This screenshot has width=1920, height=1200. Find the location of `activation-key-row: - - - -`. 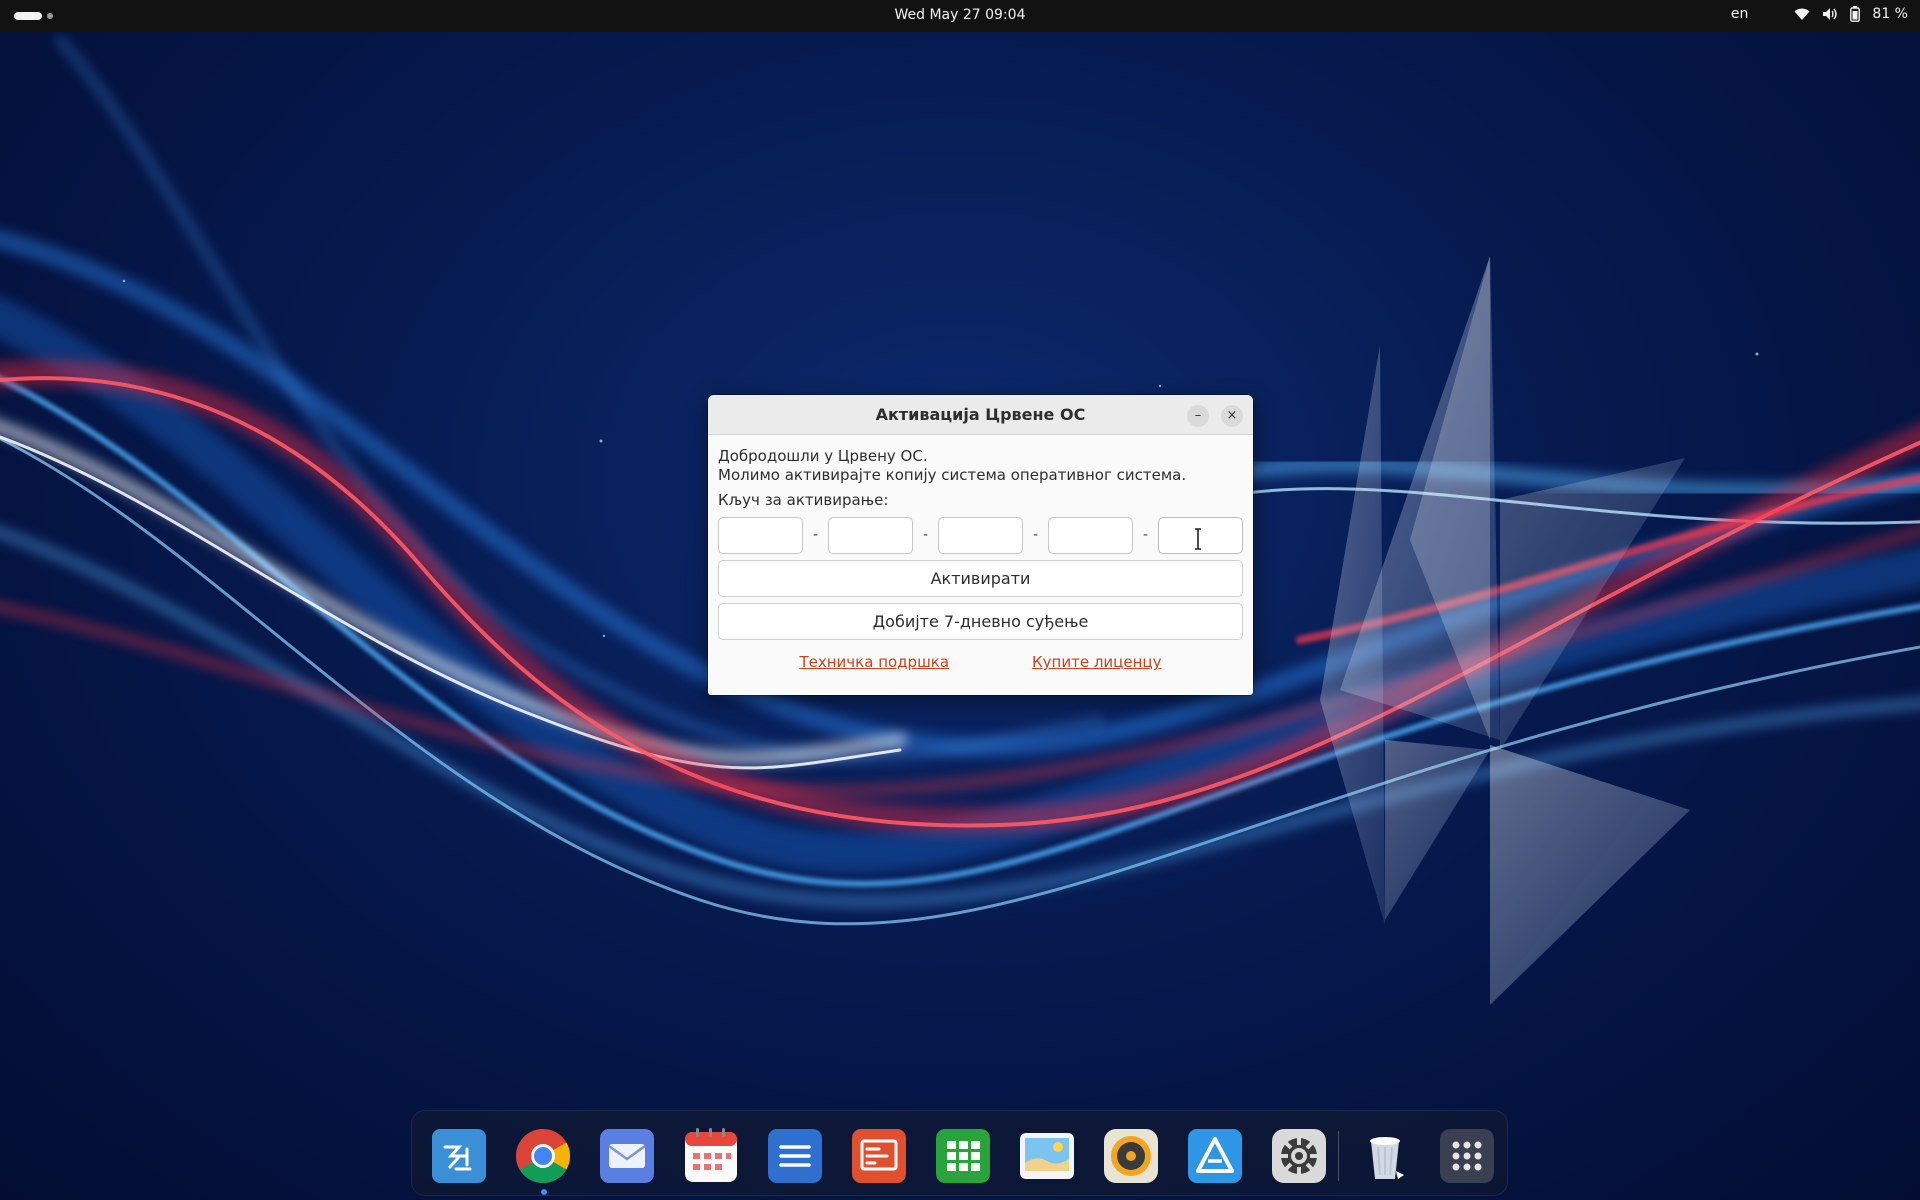

activation-key-row: - - - - is located at coordinates (980, 535).